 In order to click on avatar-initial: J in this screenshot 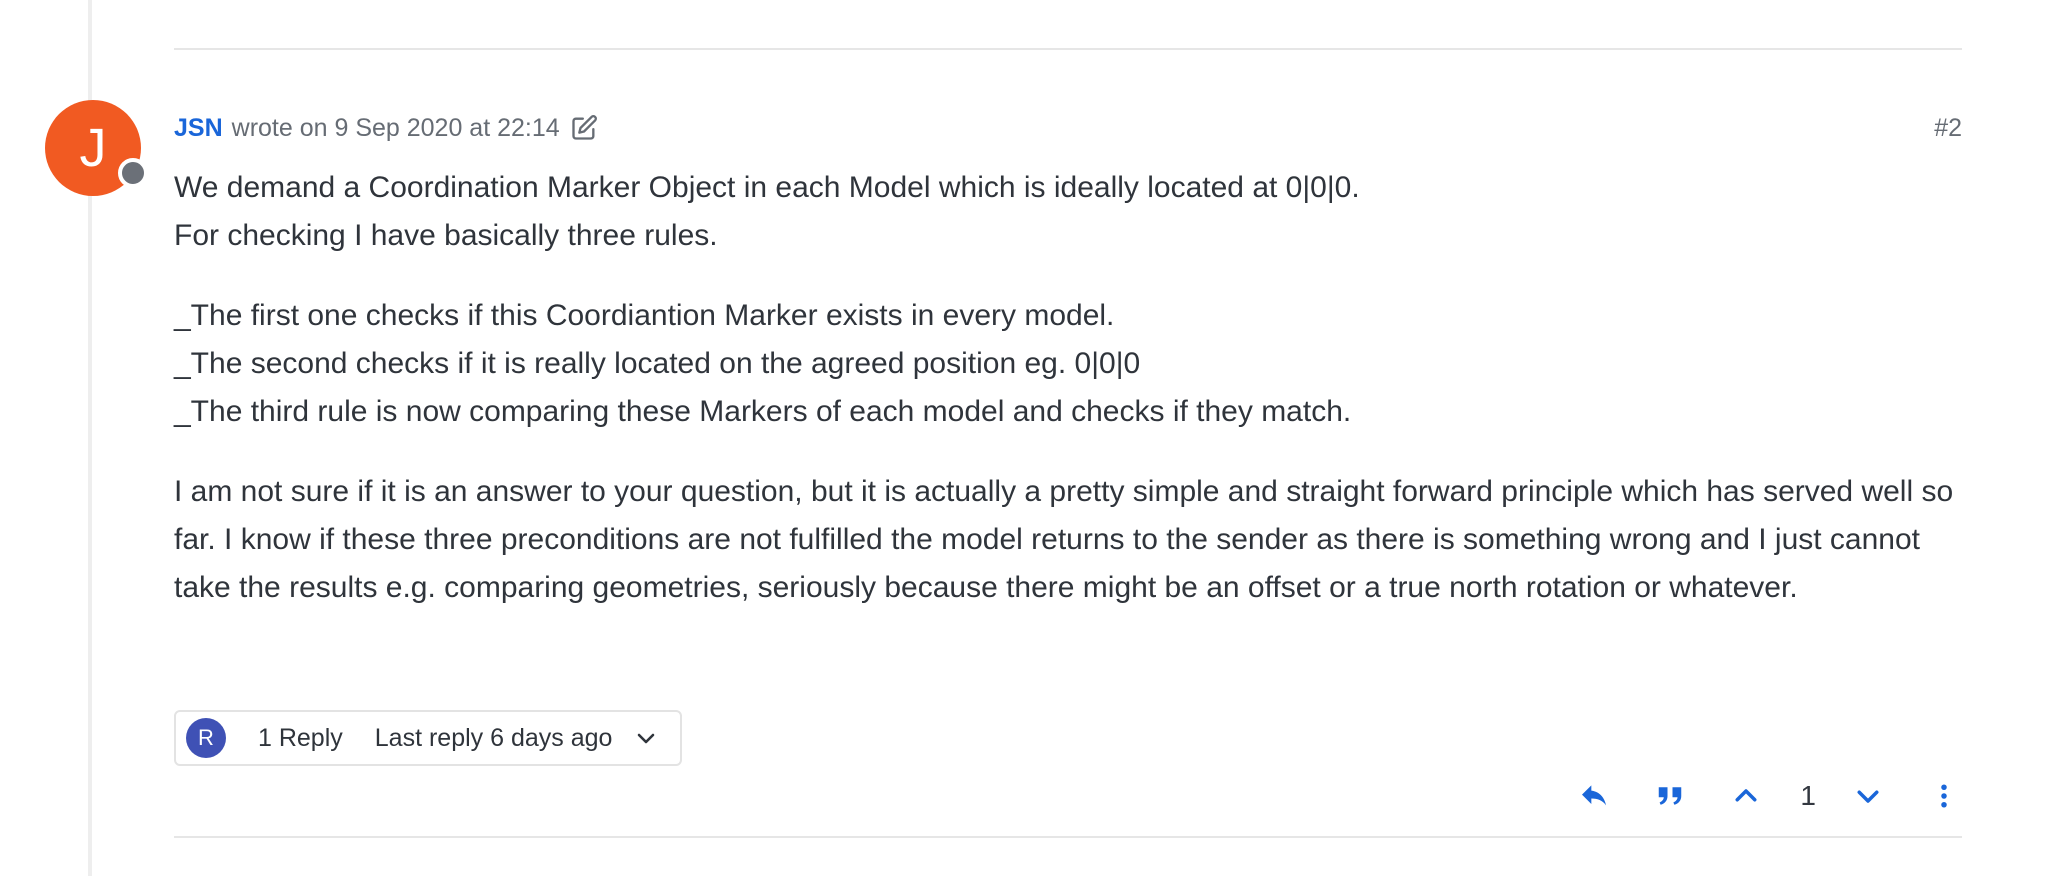, I will do `click(93, 148)`.